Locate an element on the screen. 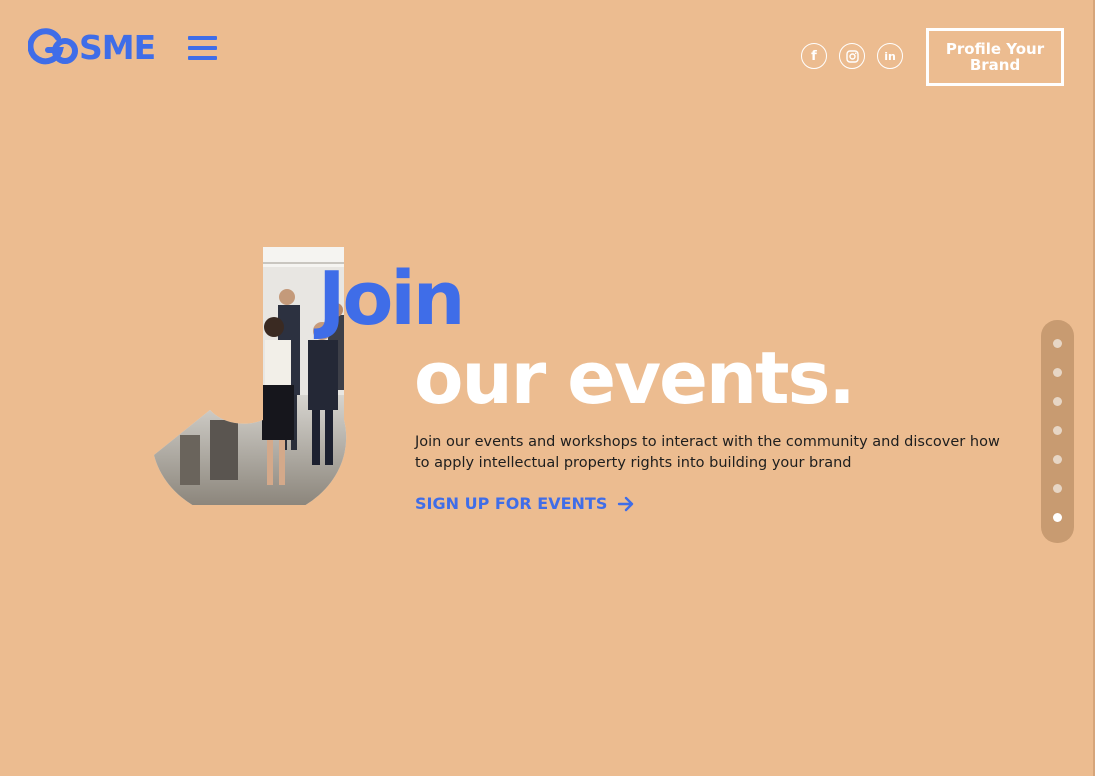 This screenshot has height=776, width=1095. hero-title-events: our events. is located at coordinates (635, 378).